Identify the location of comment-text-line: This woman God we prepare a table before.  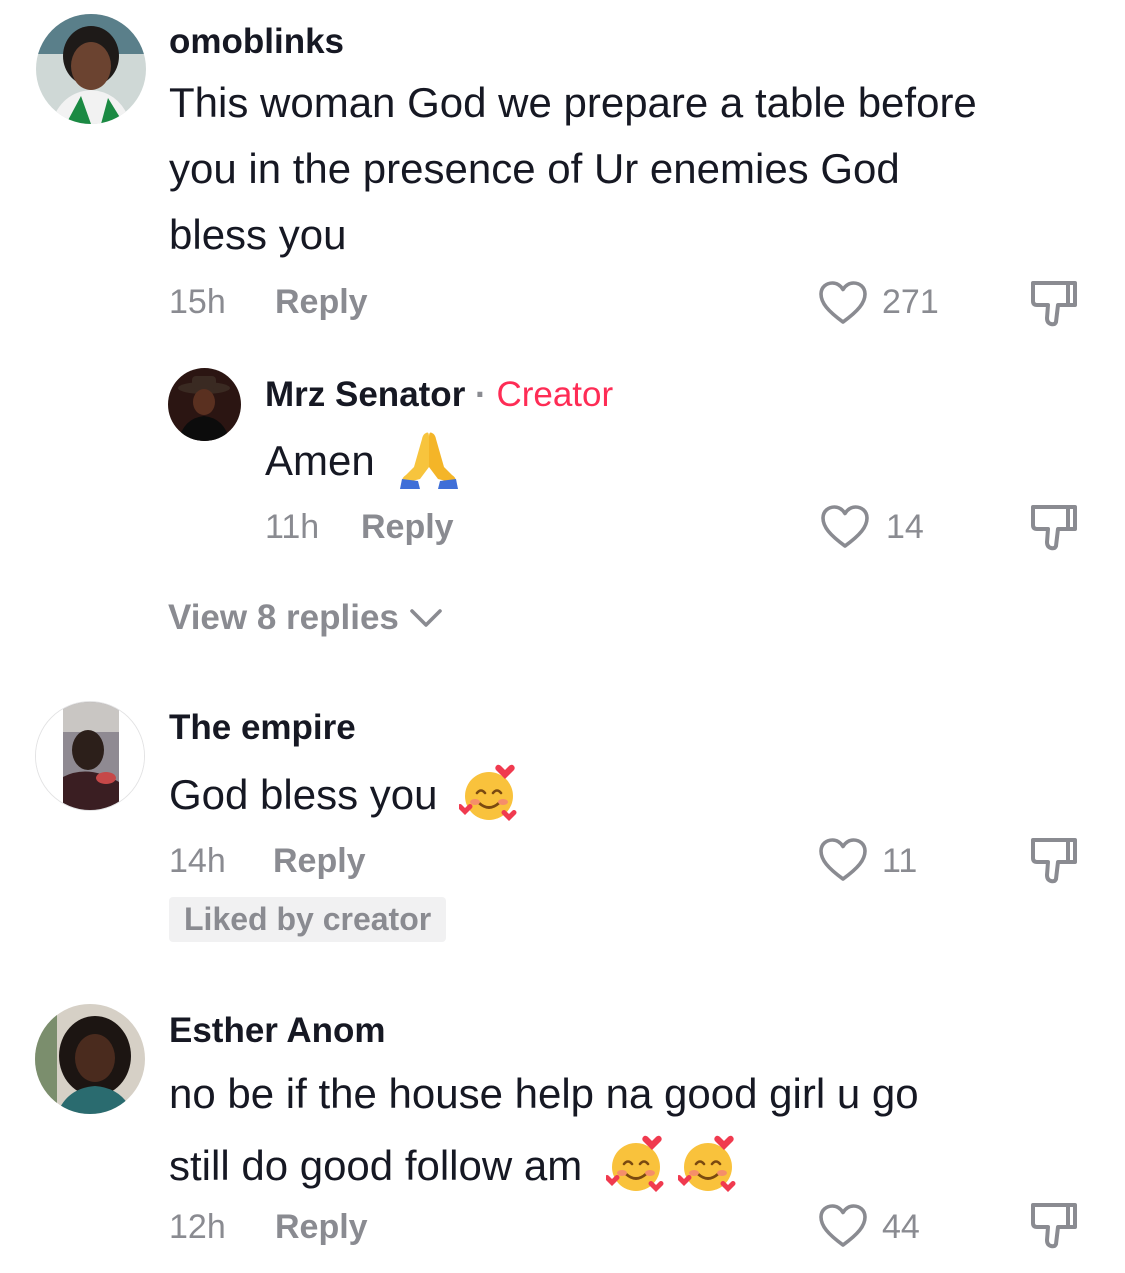
(573, 102).